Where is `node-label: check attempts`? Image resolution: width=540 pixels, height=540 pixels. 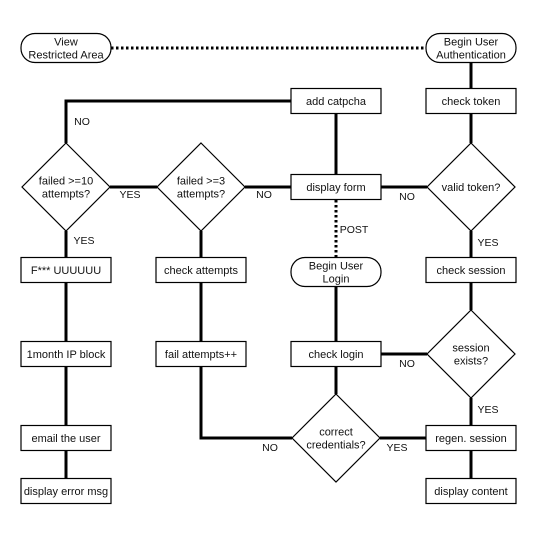
node-label: check attempts is located at coordinates (201, 271).